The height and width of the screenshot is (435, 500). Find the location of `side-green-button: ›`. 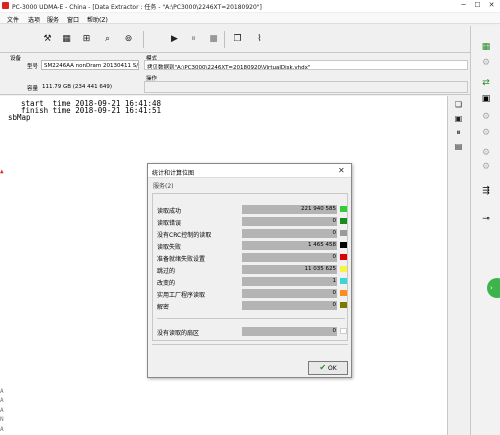

side-green-button: › is located at coordinates (493, 288).